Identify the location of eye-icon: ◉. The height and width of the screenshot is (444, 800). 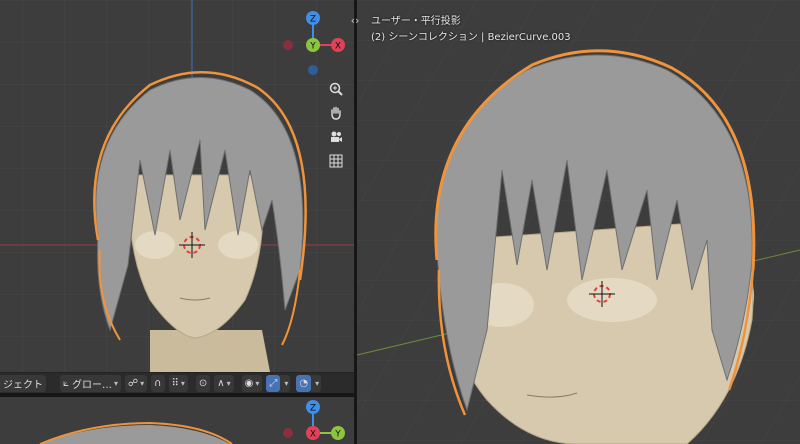
(249, 383).